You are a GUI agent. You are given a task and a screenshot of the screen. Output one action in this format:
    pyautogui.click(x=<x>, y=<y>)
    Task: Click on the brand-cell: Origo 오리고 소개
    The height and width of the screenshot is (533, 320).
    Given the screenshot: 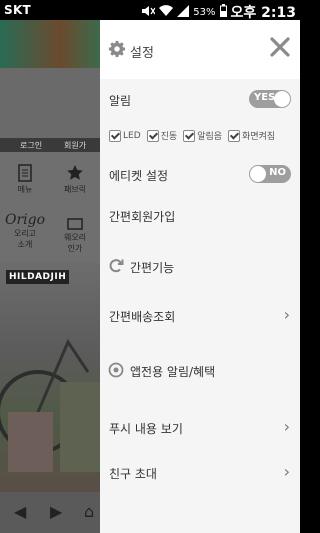 What is the action you would take?
    pyautogui.click(x=25, y=231)
    